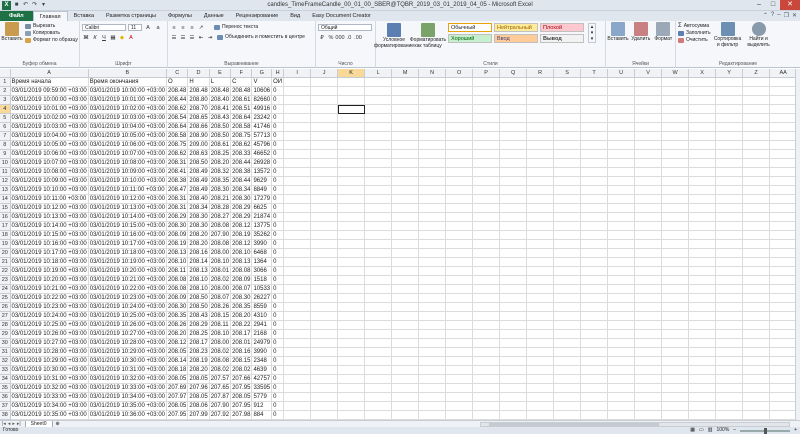 The height and width of the screenshot is (434, 800). I want to click on cell-u5, so click(621, 118).